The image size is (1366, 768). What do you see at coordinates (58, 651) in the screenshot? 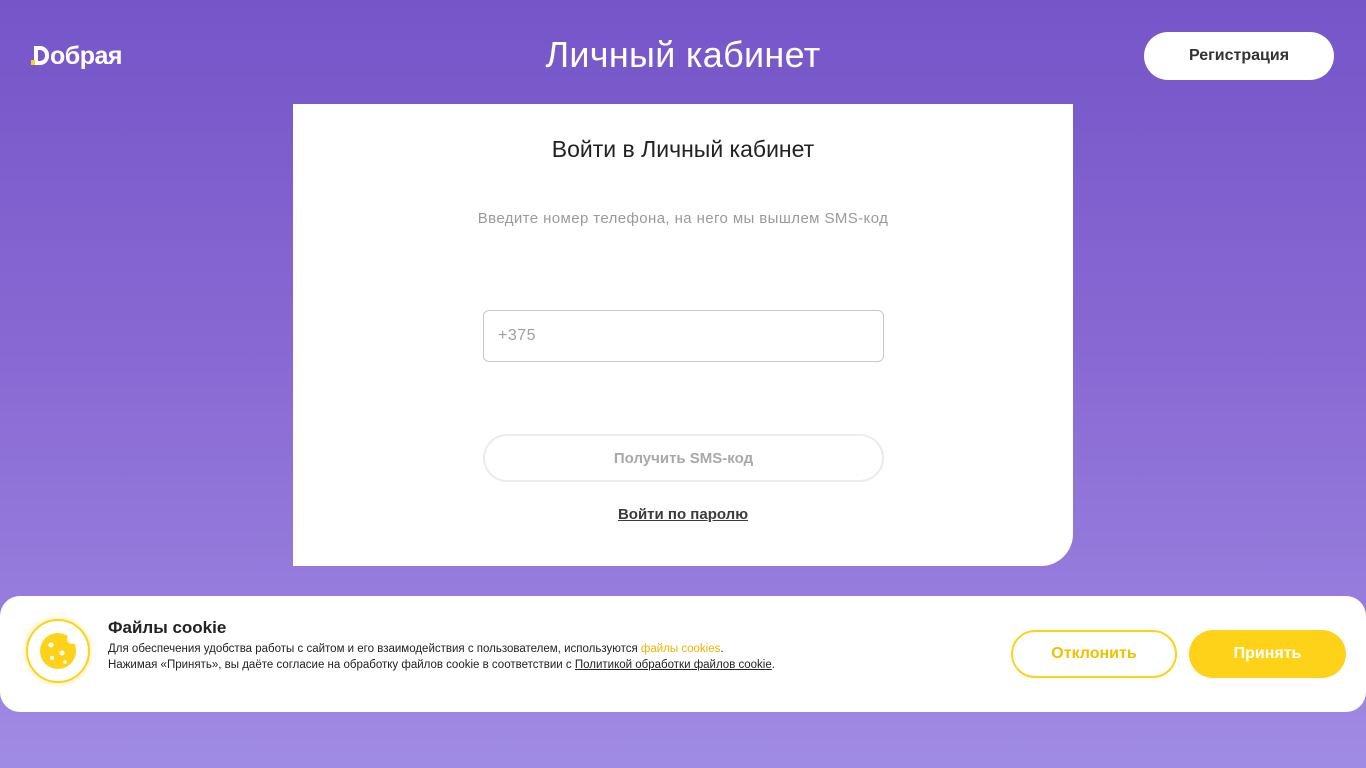
I see `cookie-icon` at bounding box center [58, 651].